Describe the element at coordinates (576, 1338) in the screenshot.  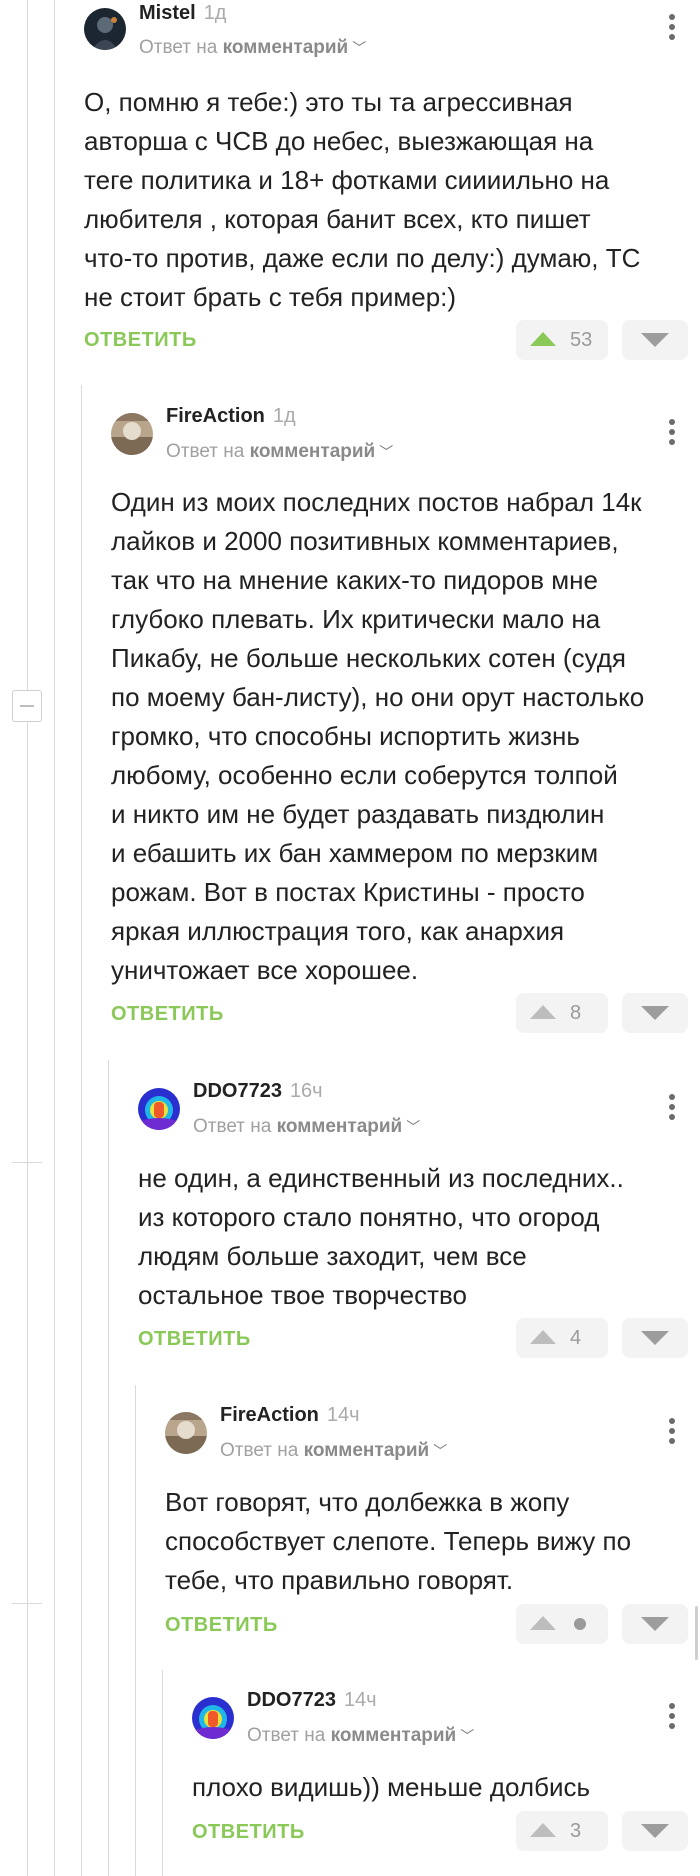
I see `rating-count: 4` at that location.